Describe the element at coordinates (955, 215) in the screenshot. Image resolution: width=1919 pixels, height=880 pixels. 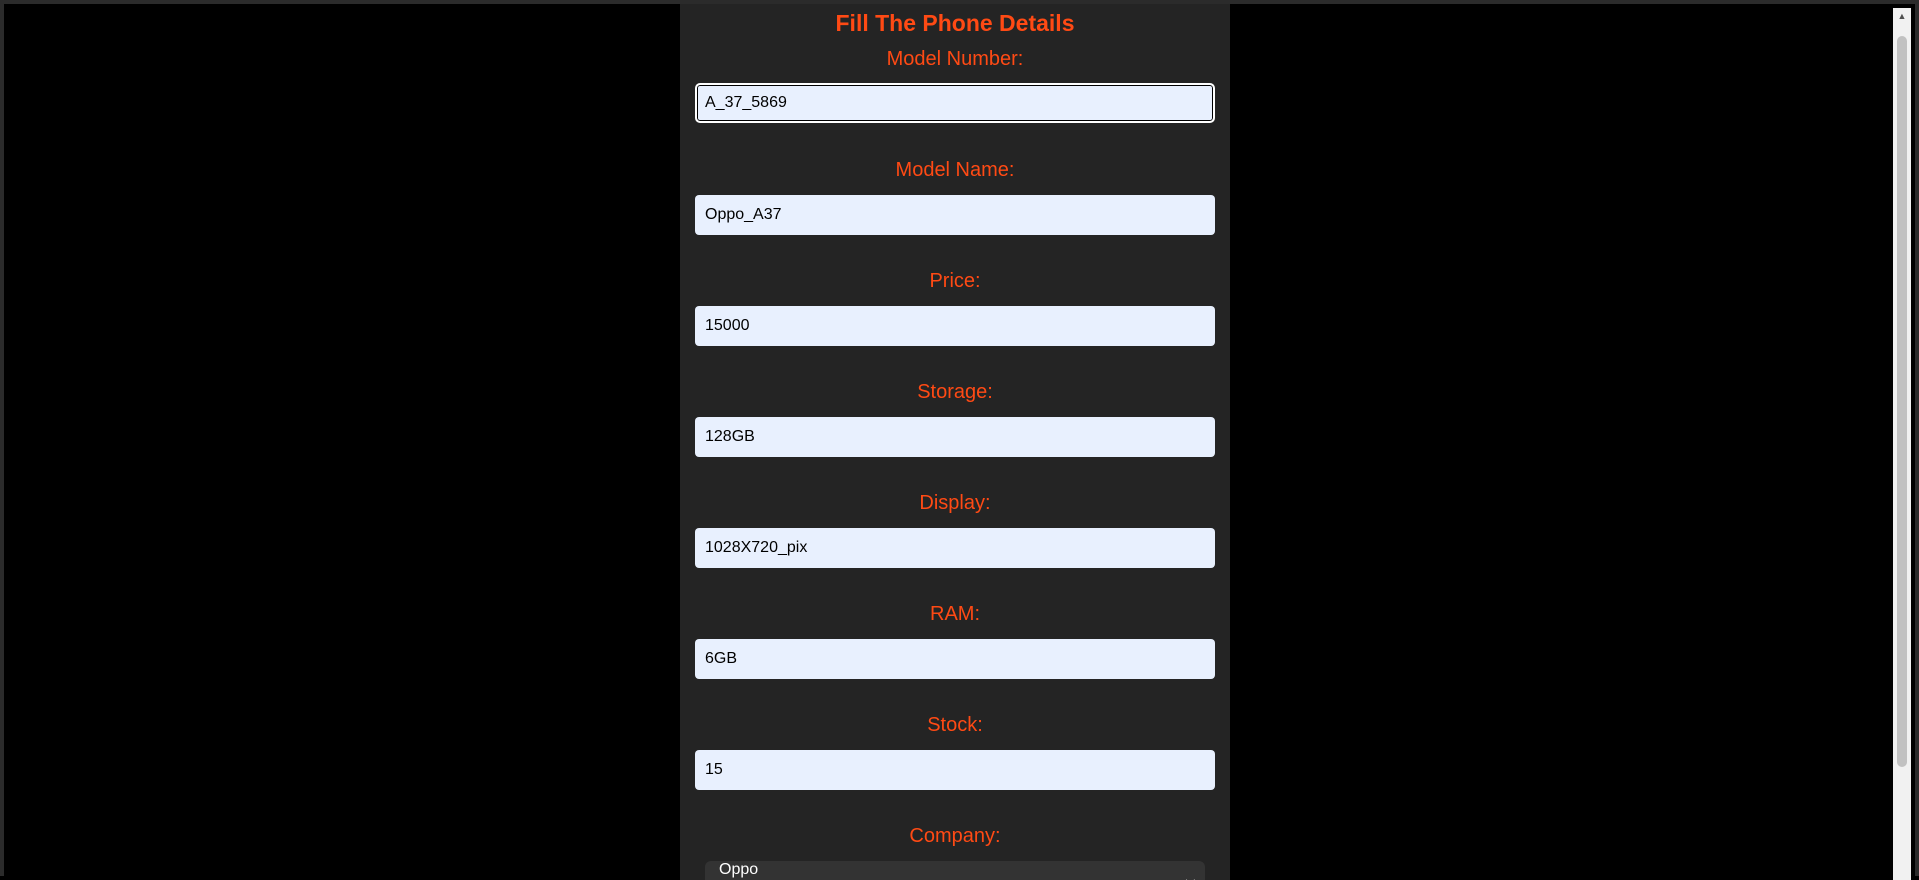
I see `model-name-input` at that location.